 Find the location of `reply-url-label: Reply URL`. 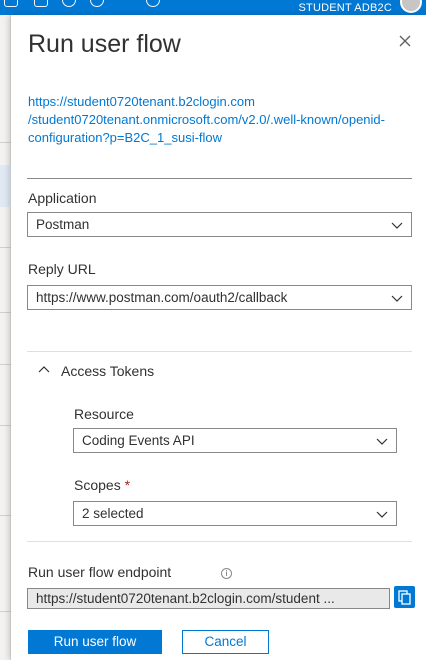

reply-url-label: Reply URL is located at coordinates (62, 269).